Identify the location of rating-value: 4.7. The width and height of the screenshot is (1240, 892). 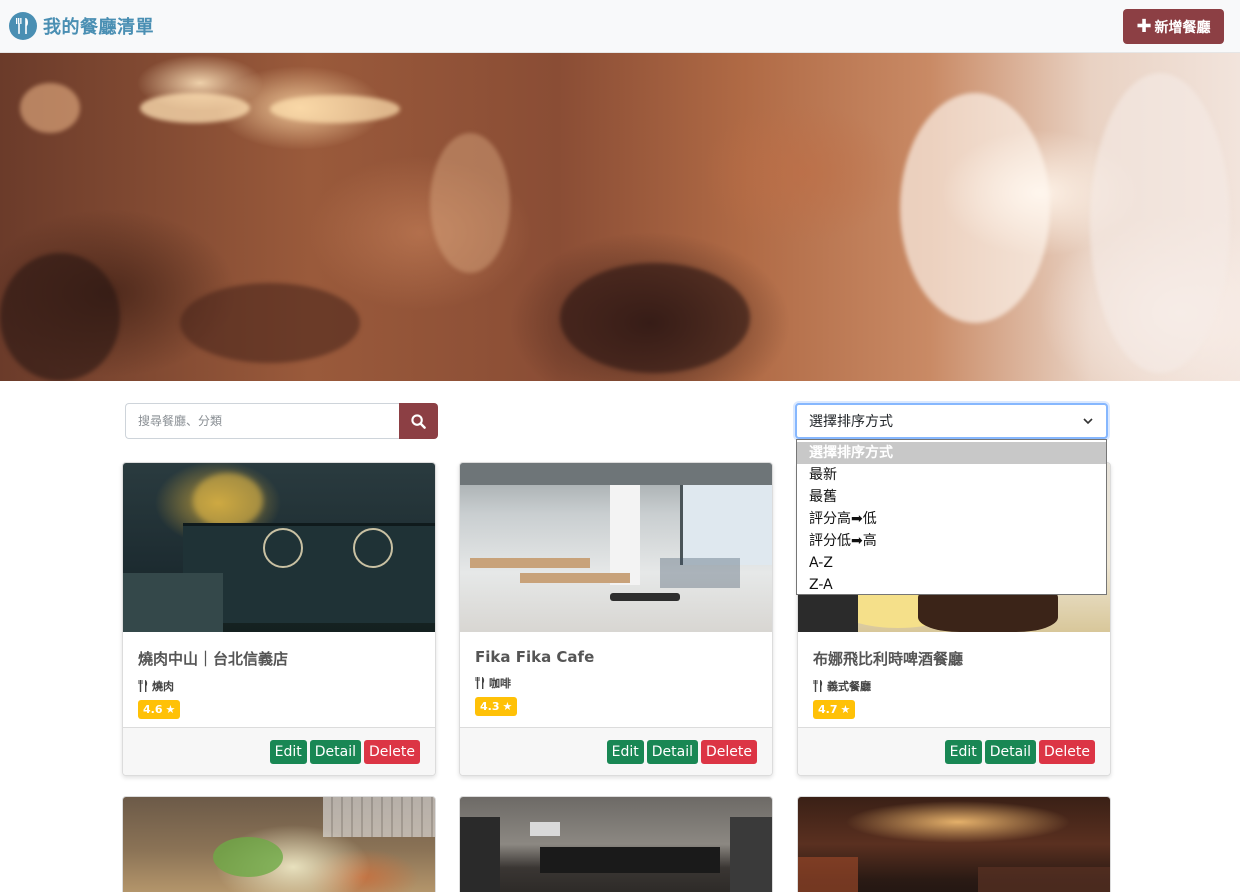
(828, 709).